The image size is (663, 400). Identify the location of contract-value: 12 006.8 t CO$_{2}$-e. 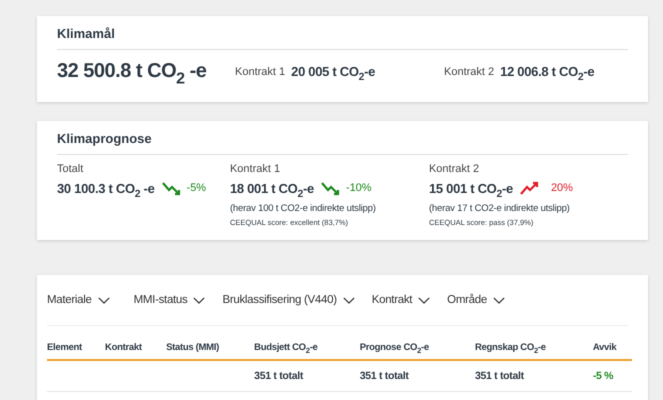
(547, 71).